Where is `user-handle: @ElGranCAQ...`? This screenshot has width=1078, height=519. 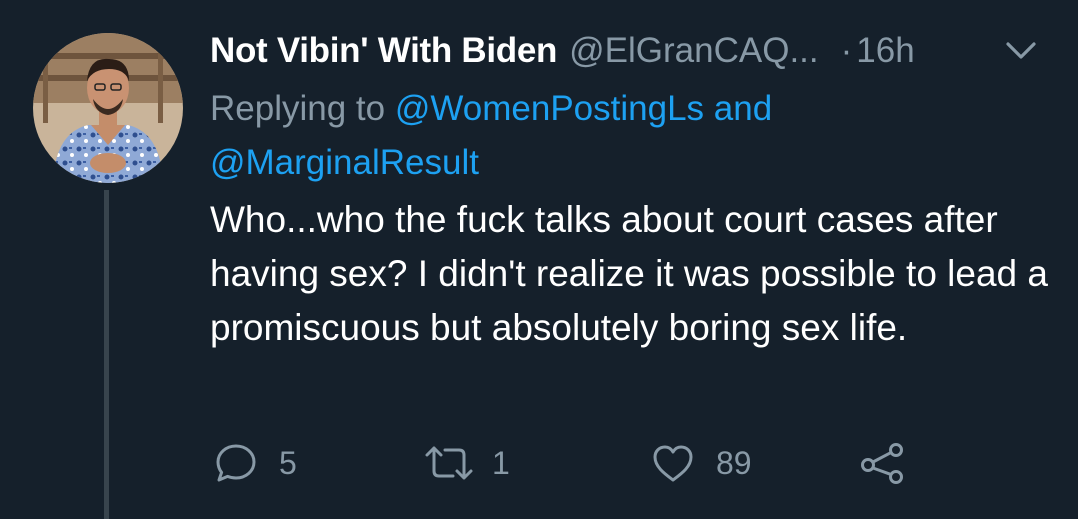
user-handle: @ElGranCAQ... is located at coordinates (693, 51).